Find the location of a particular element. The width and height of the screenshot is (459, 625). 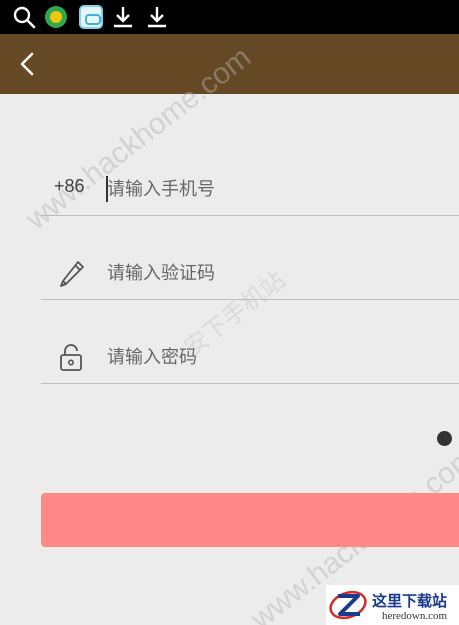

unlock-icon is located at coordinates (71, 357).